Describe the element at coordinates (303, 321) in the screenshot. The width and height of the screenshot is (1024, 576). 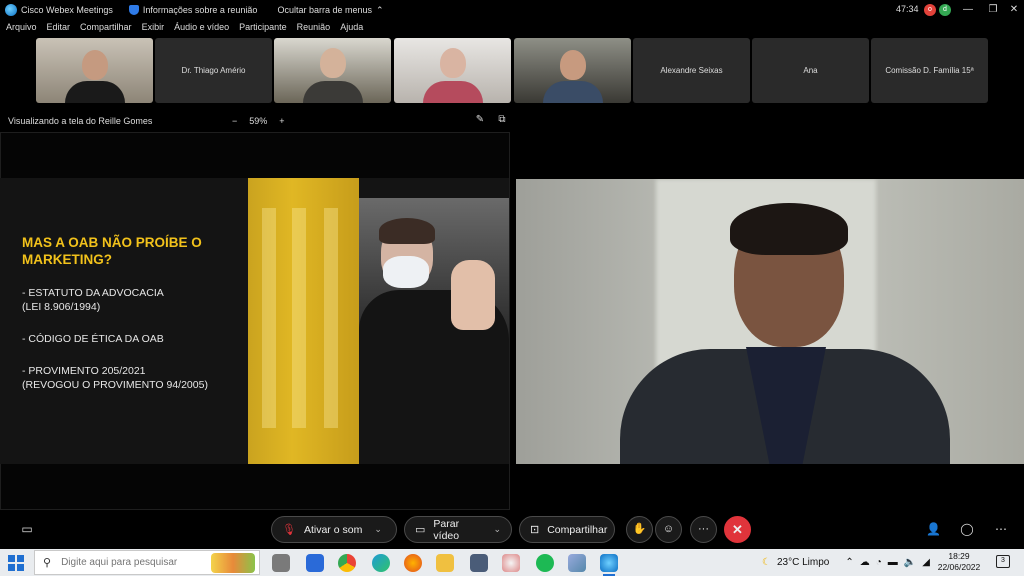
I see `slide-gold-panel` at that location.